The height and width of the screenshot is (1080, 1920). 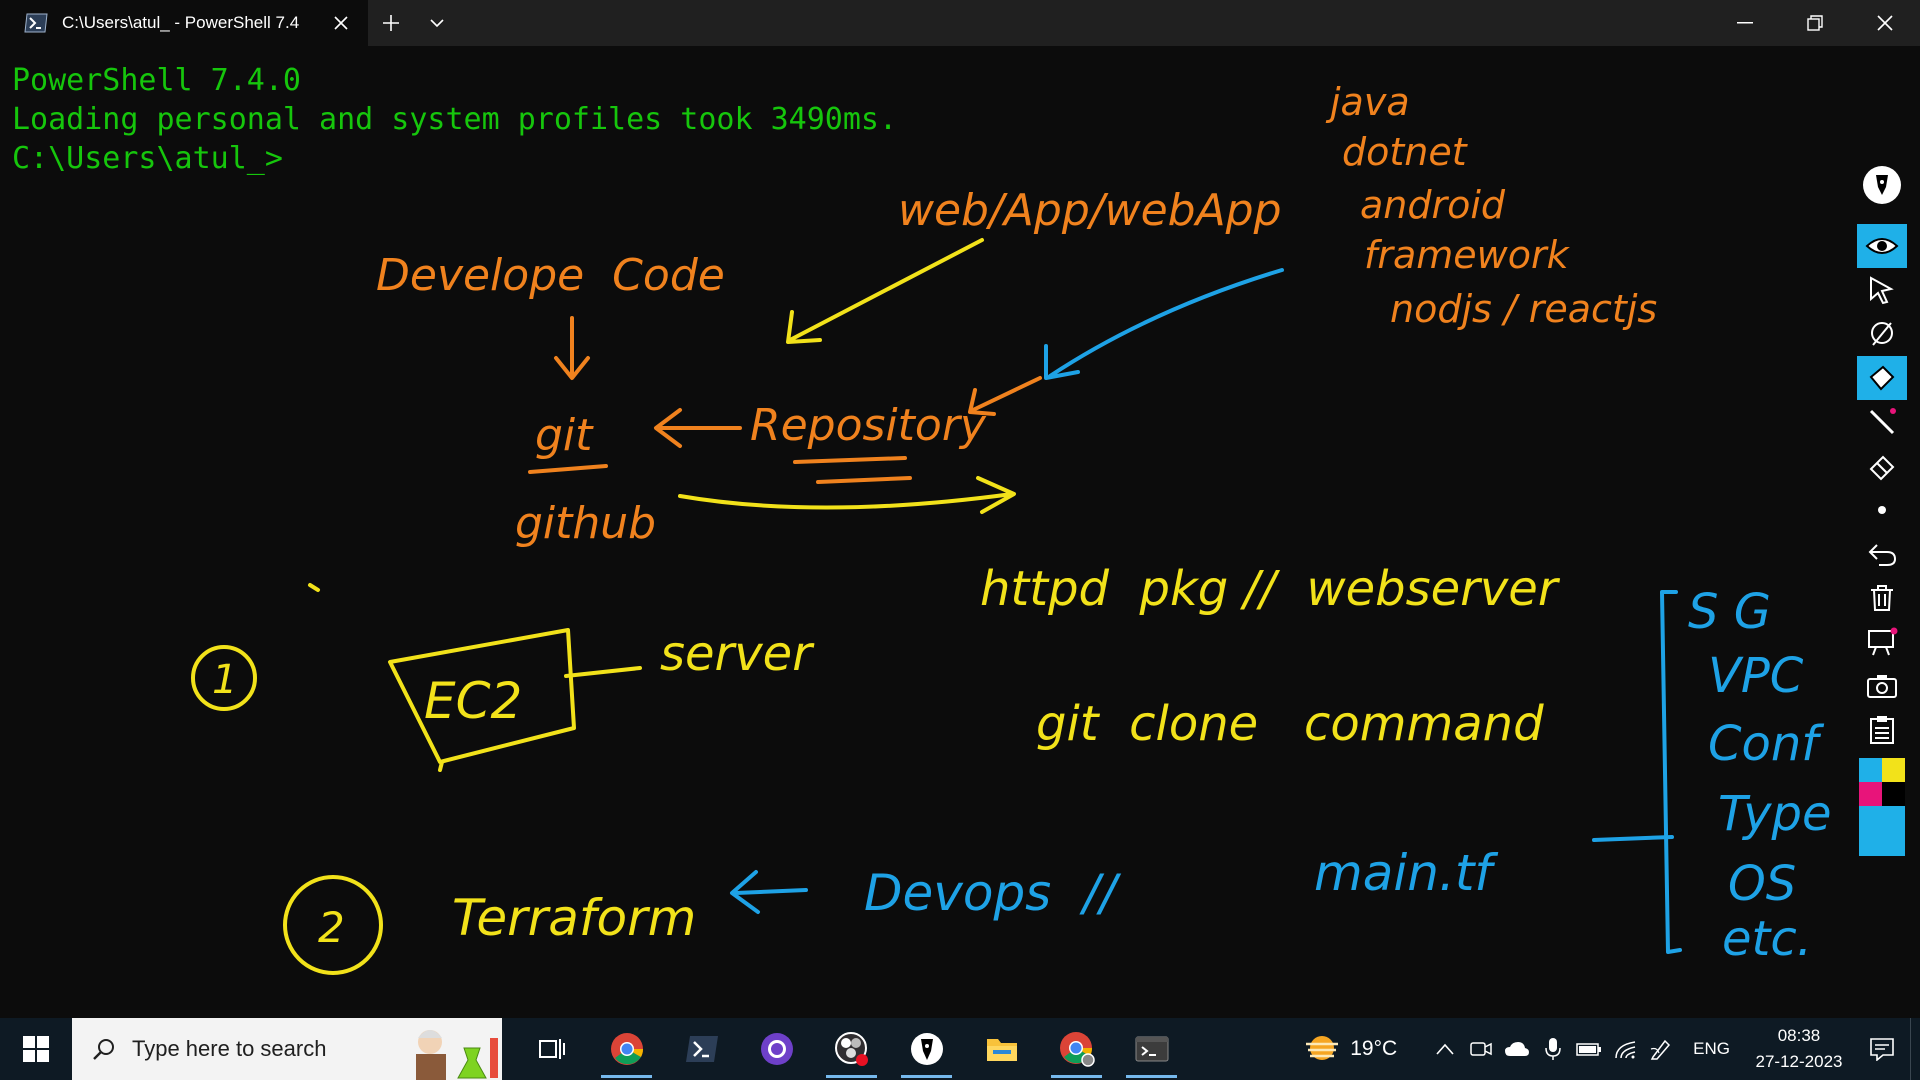 What do you see at coordinates (156, 80) in the screenshot?
I see `terminal-line: PowerShell 7.4.0` at bounding box center [156, 80].